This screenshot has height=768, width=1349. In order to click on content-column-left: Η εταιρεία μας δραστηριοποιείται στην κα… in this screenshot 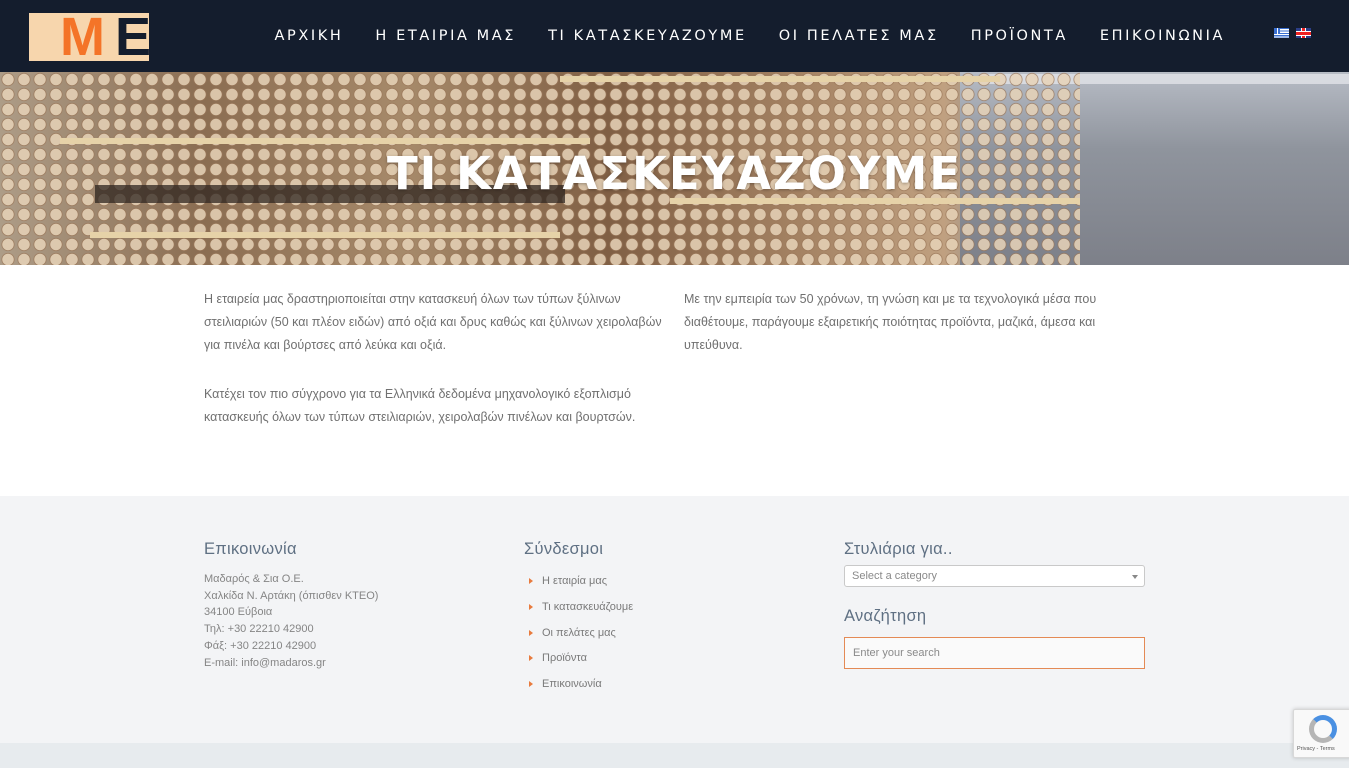, I will do `click(434, 371)`.